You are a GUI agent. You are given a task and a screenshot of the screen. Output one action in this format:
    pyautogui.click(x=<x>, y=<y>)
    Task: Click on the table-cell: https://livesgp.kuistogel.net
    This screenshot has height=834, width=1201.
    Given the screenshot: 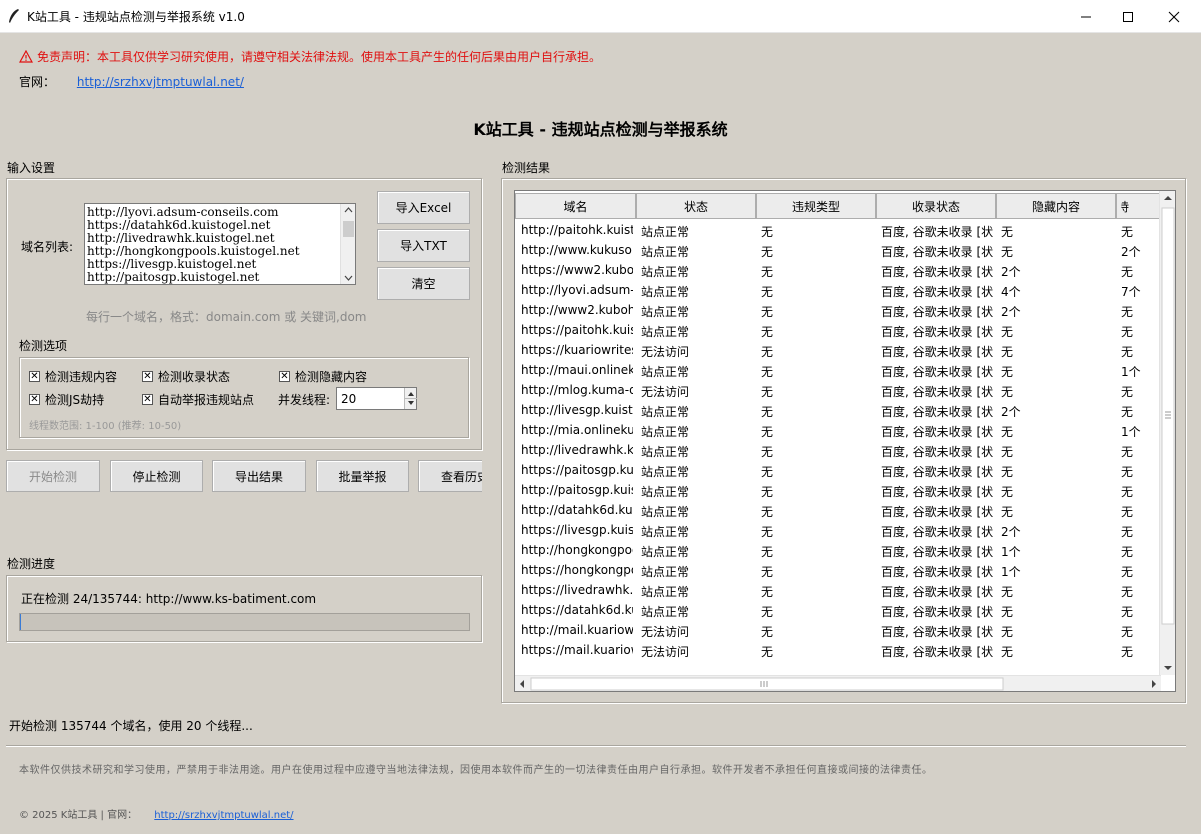 What is the action you would take?
    pyautogui.click(x=577, y=530)
    